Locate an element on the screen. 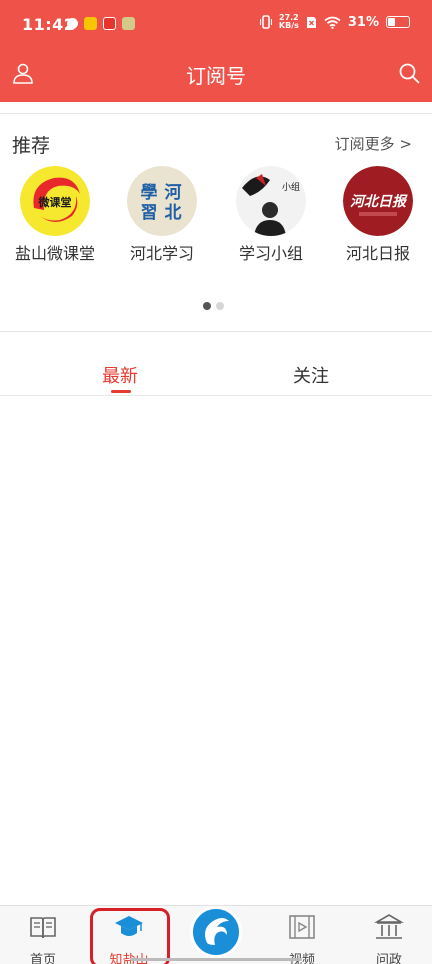  center-logo-button is located at coordinates (216, 932).